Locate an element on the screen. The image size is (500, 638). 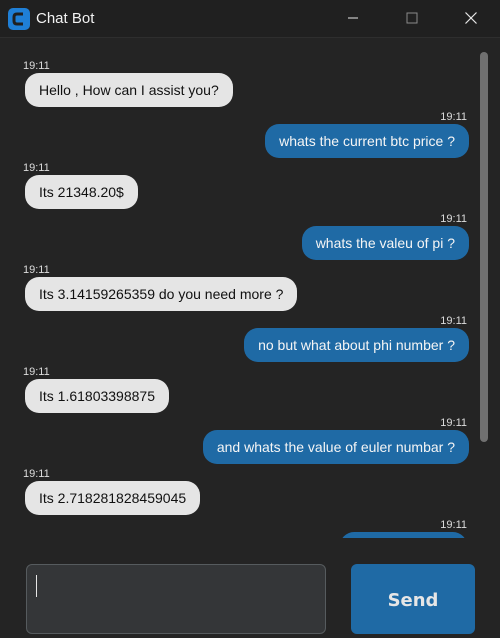
user-message: and whats the value of euler numbar ? is located at coordinates (335, 447).